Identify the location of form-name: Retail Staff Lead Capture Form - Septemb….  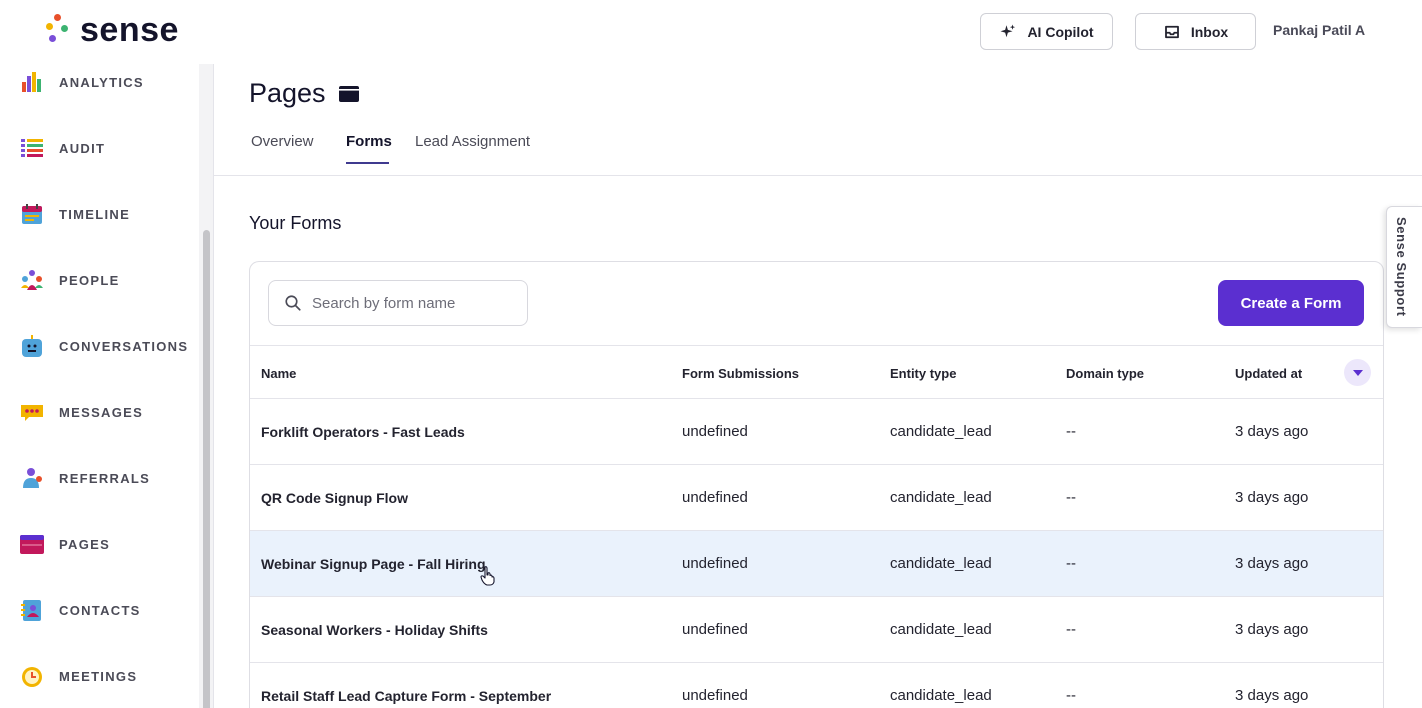
(406, 696).